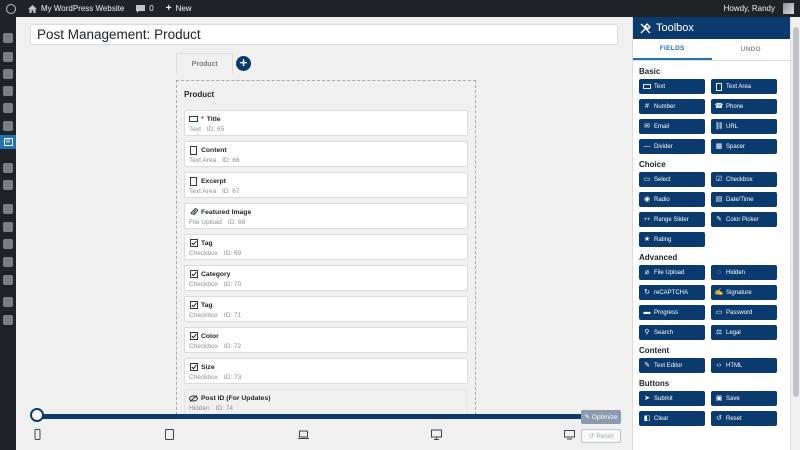 The image size is (800, 450). What do you see at coordinates (672, 418) in the screenshot?
I see `add-field-button-clear: ◧ Clear` at bounding box center [672, 418].